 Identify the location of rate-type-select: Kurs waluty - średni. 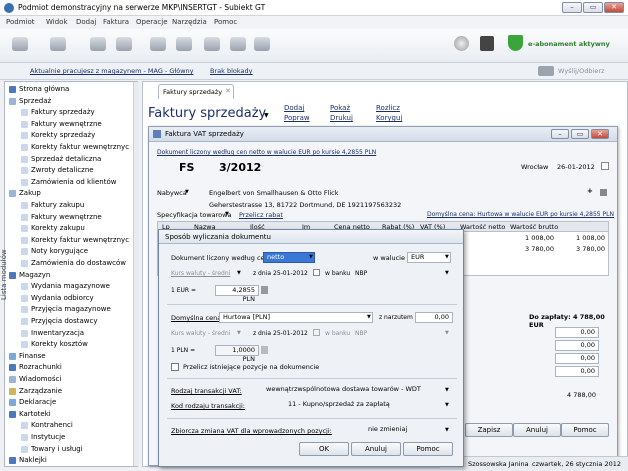
(200, 273).